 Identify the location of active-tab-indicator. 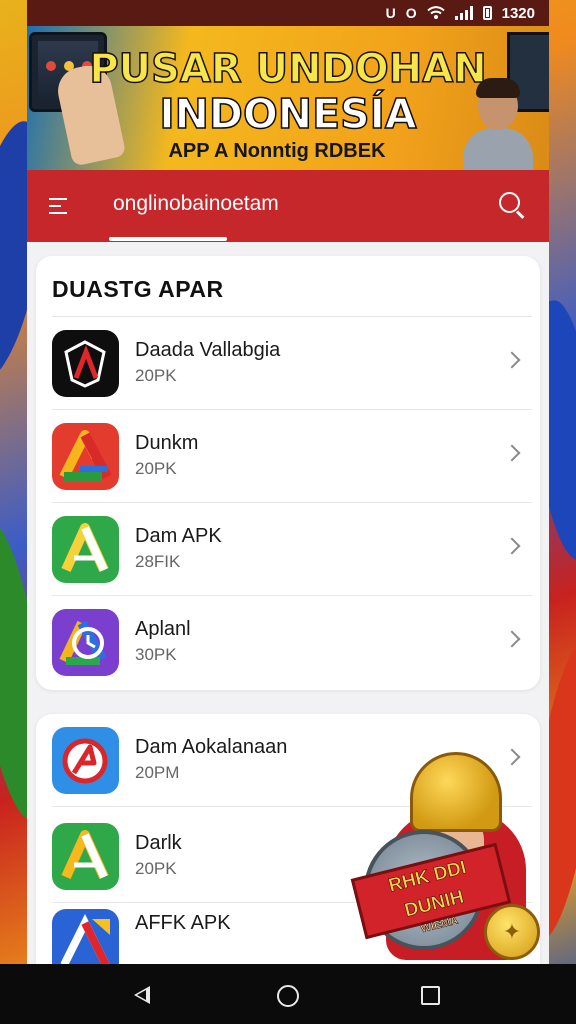
(168, 239).